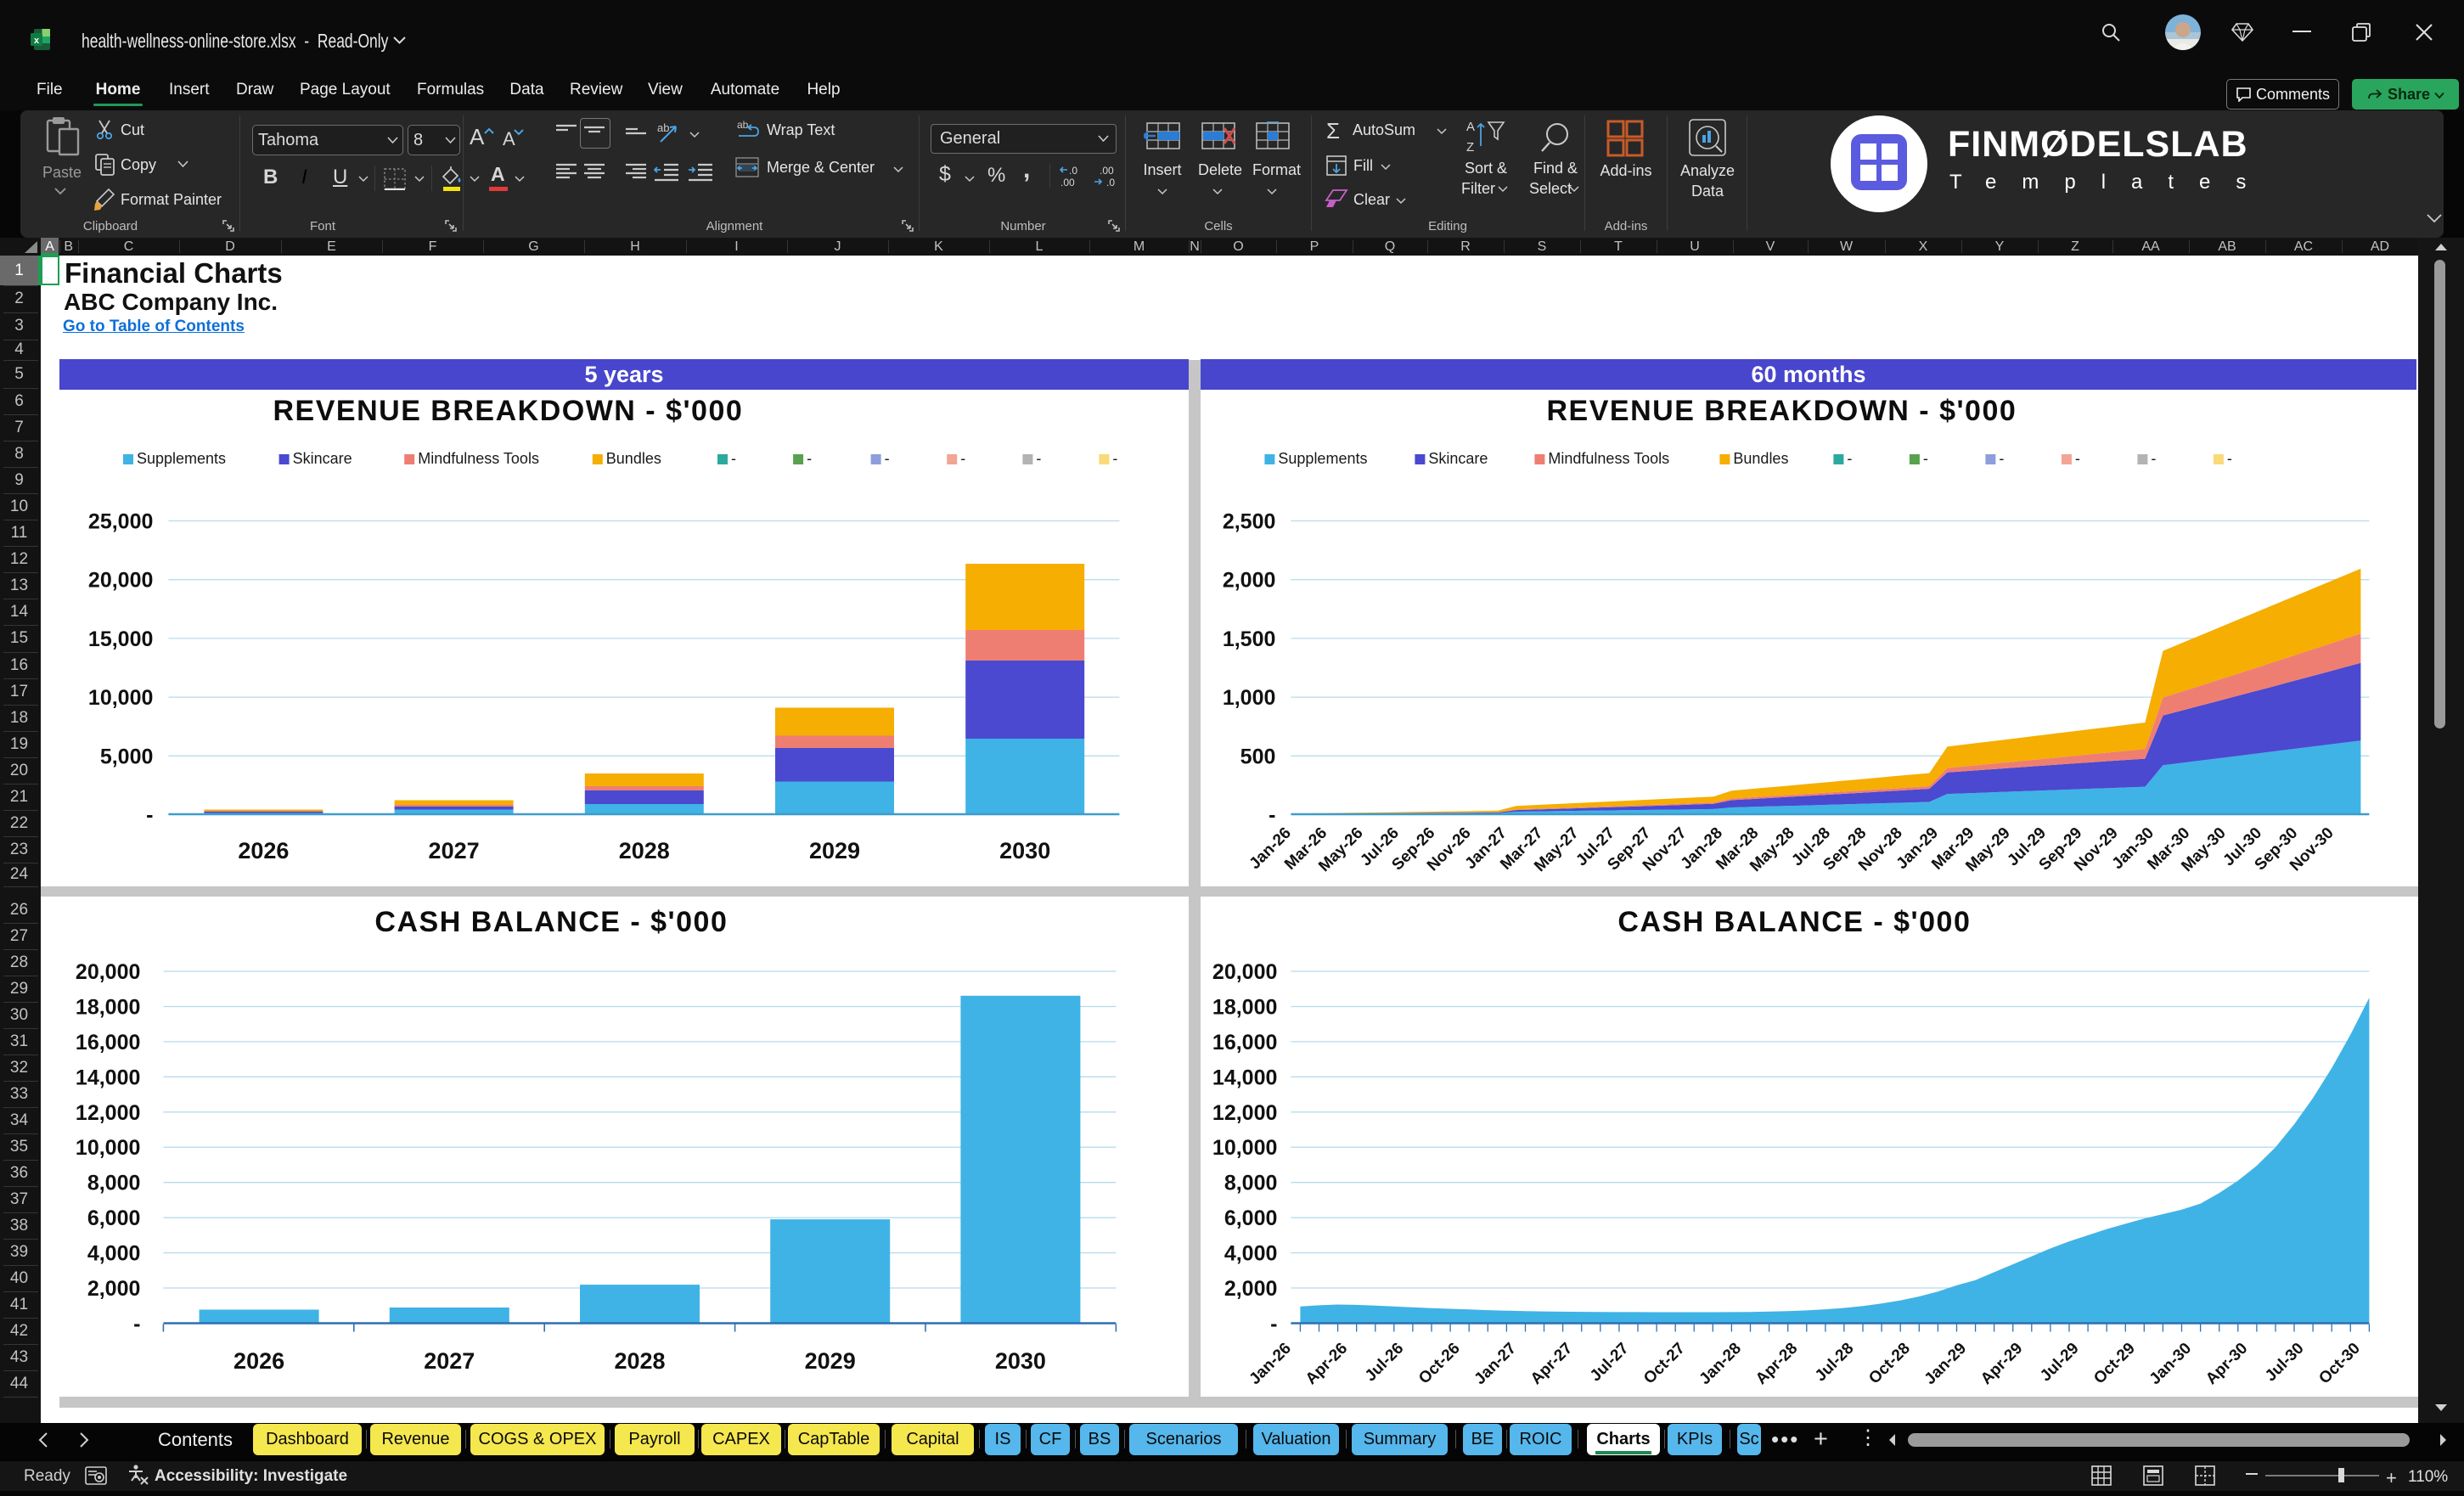 Image resolution: width=2464 pixels, height=1496 pixels. Describe the element at coordinates (1248, 639) in the screenshot. I see `svg-text: 1,500` at that location.